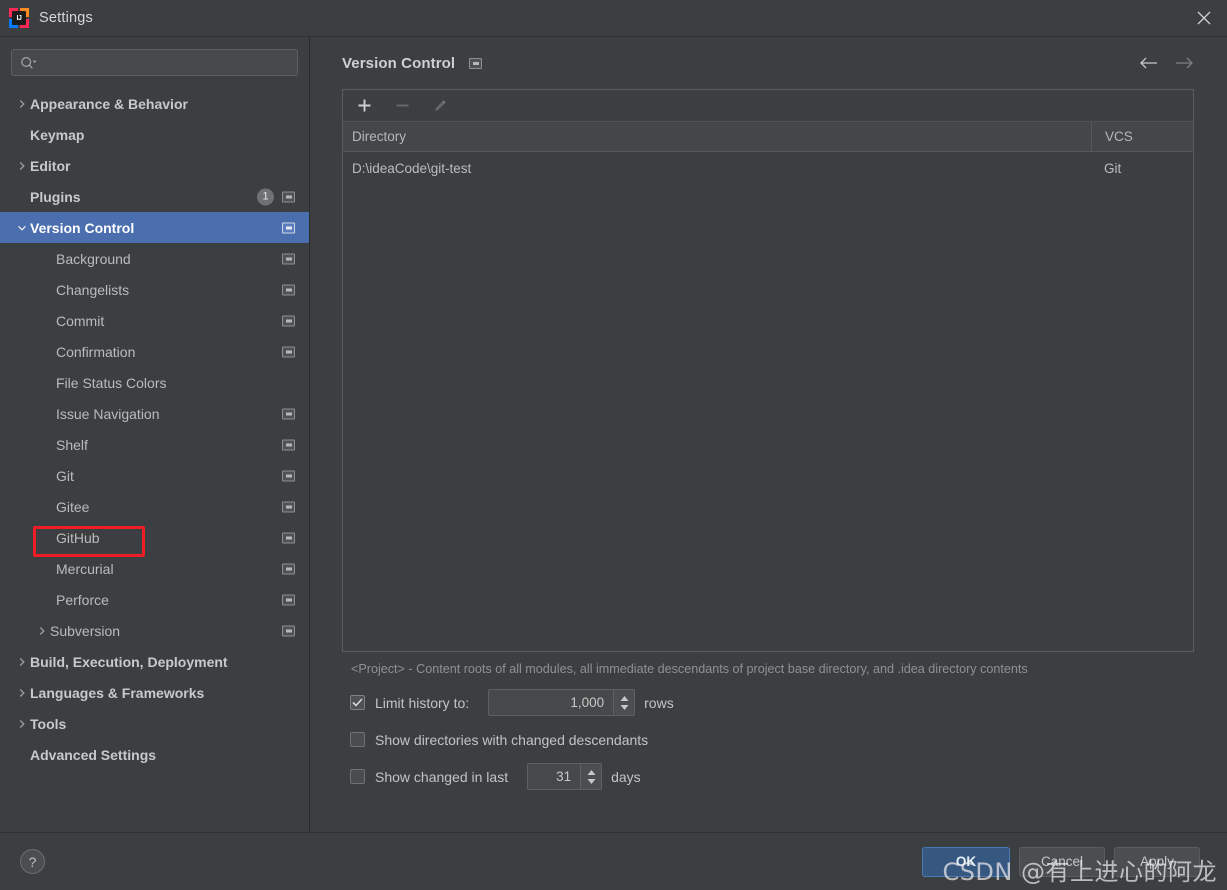 This screenshot has width=1227, height=890. Describe the element at coordinates (154, 289) in the screenshot. I see `sidebar-item-changelists: Changelists` at that location.